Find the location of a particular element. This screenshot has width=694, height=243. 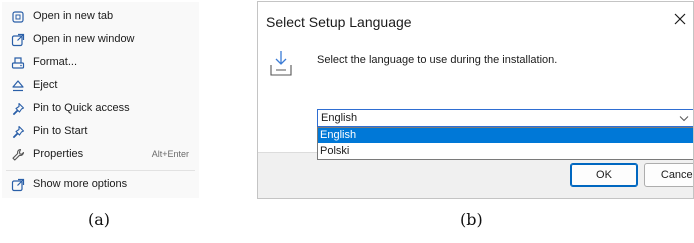

cancel-button: Cancel is located at coordinates (668, 175).